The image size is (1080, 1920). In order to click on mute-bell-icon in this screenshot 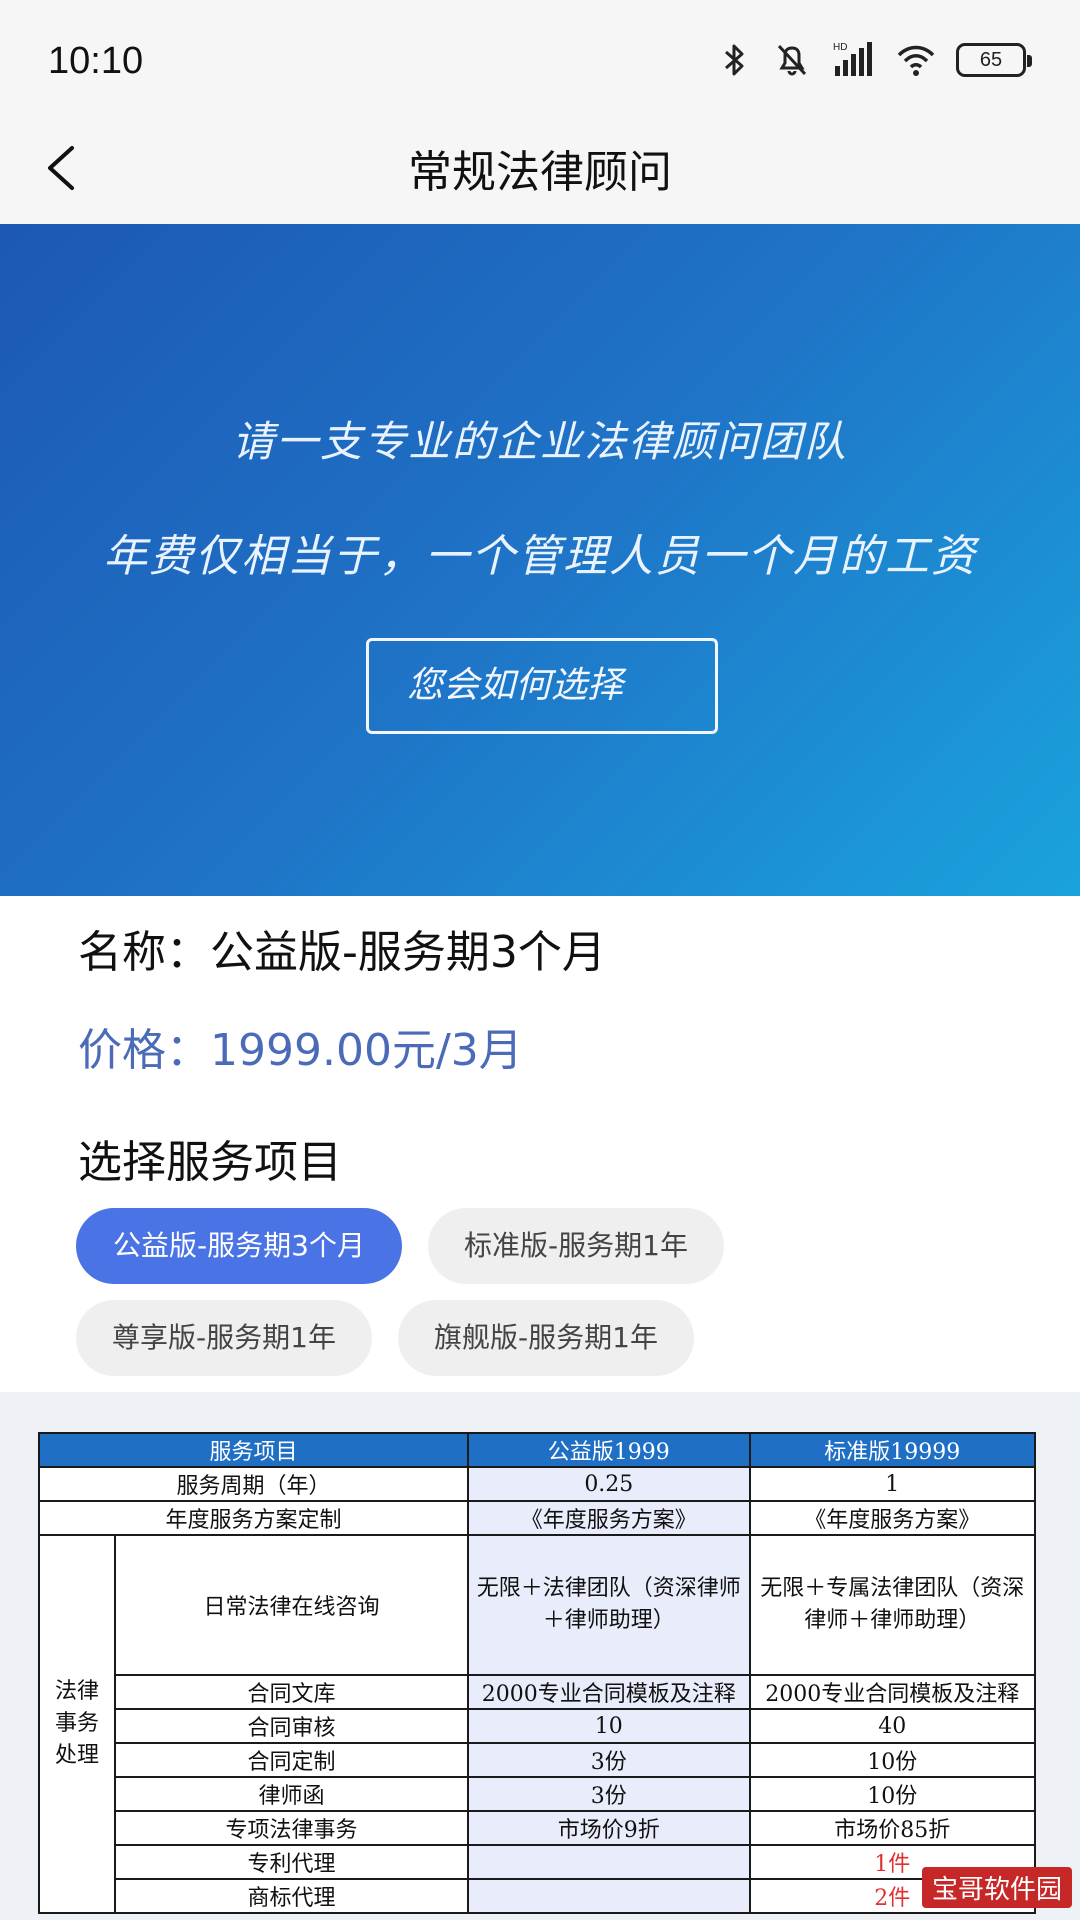, I will do `click(792, 60)`.